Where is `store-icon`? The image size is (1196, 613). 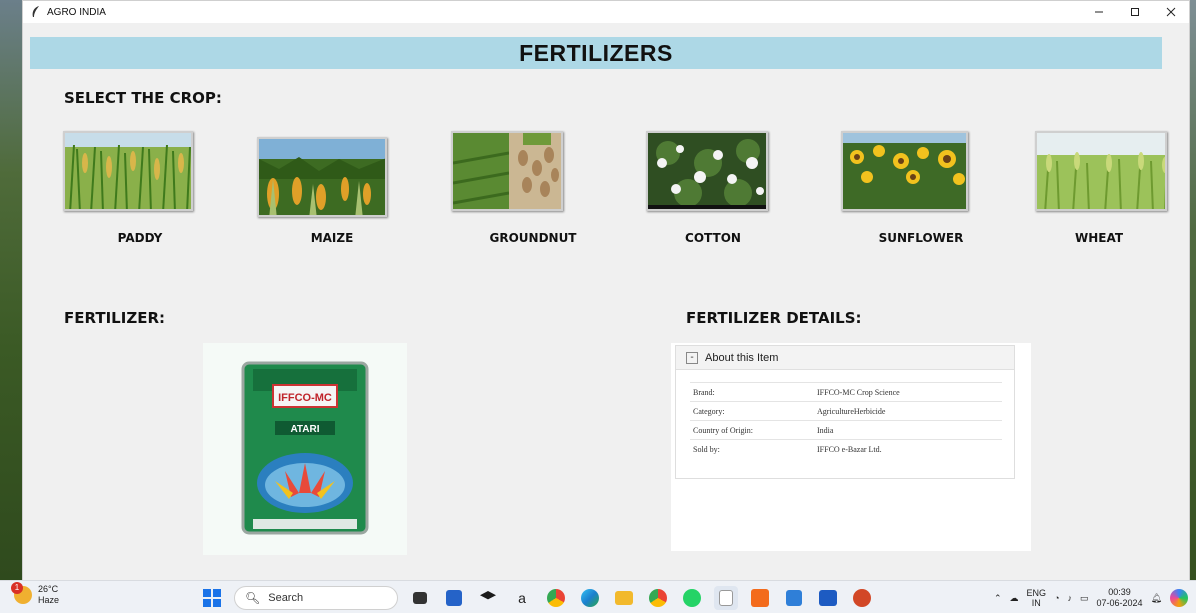
store-icon is located at coordinates (454, 598).